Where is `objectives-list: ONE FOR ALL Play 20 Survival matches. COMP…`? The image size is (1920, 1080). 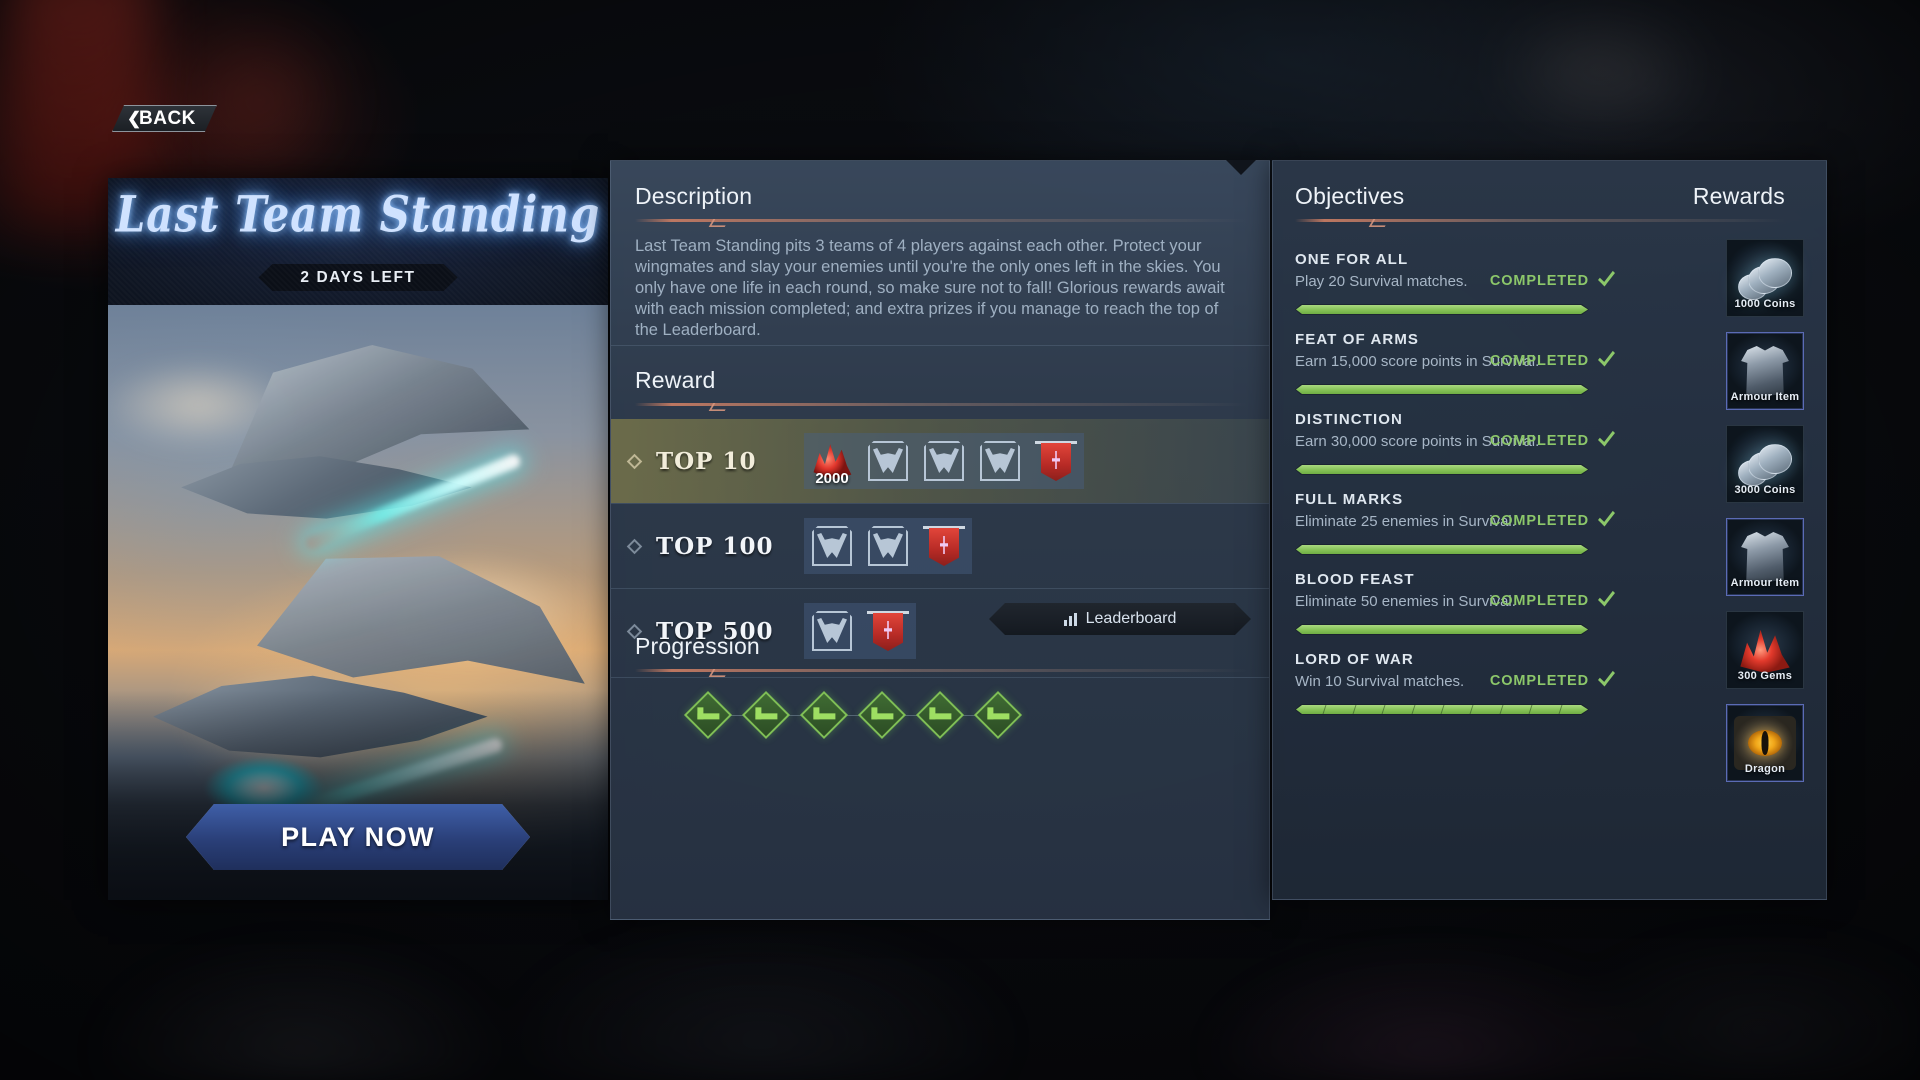 objectives-list: ONE FOR ALL Play 20 Survival matches. COMP… is located at coordinates (1460, 475).